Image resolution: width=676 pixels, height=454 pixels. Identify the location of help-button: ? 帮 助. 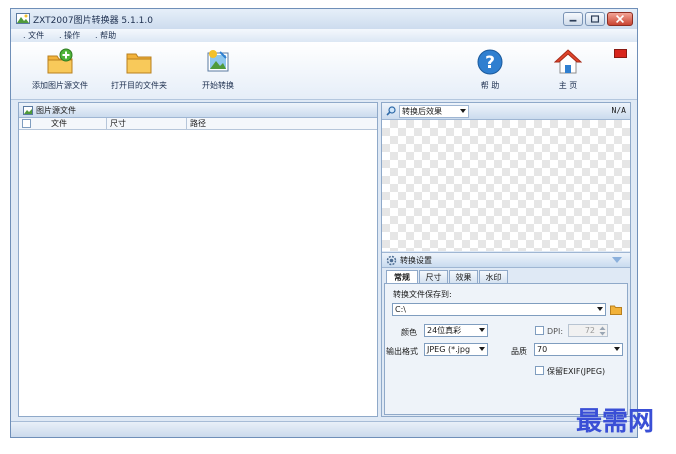
(490, 72).